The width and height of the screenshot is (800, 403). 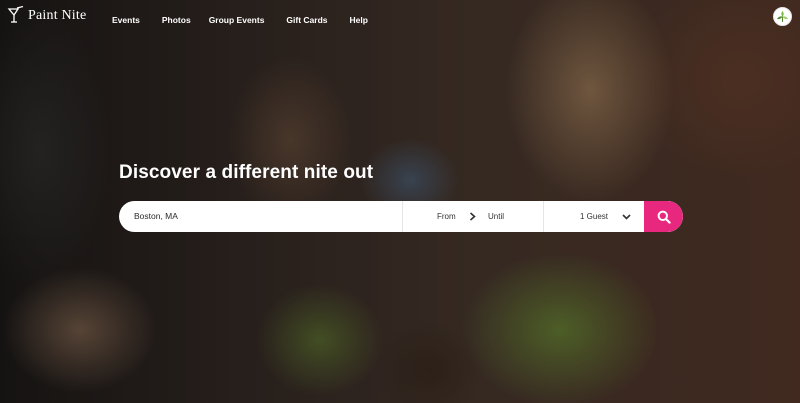 I want to click on chevron-right-icon, so click(x=472, y=216).